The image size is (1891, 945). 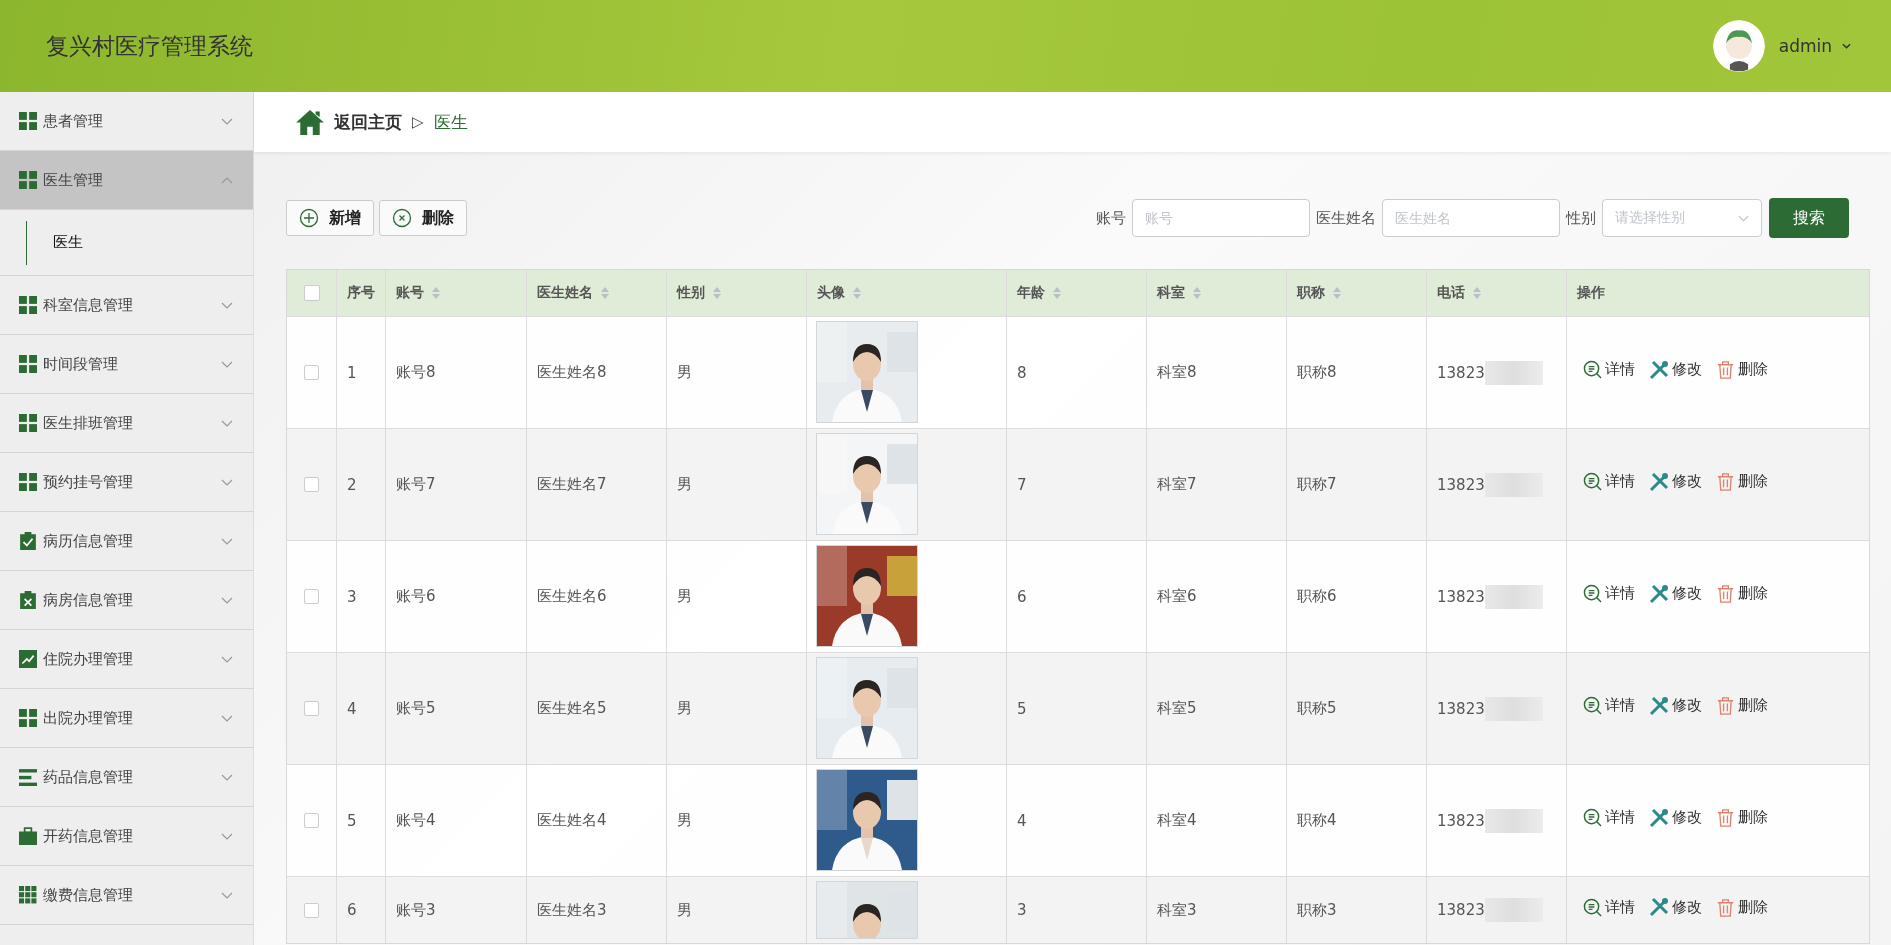 I want to click on submenu-item: 医生, so click(x=119, y=242).